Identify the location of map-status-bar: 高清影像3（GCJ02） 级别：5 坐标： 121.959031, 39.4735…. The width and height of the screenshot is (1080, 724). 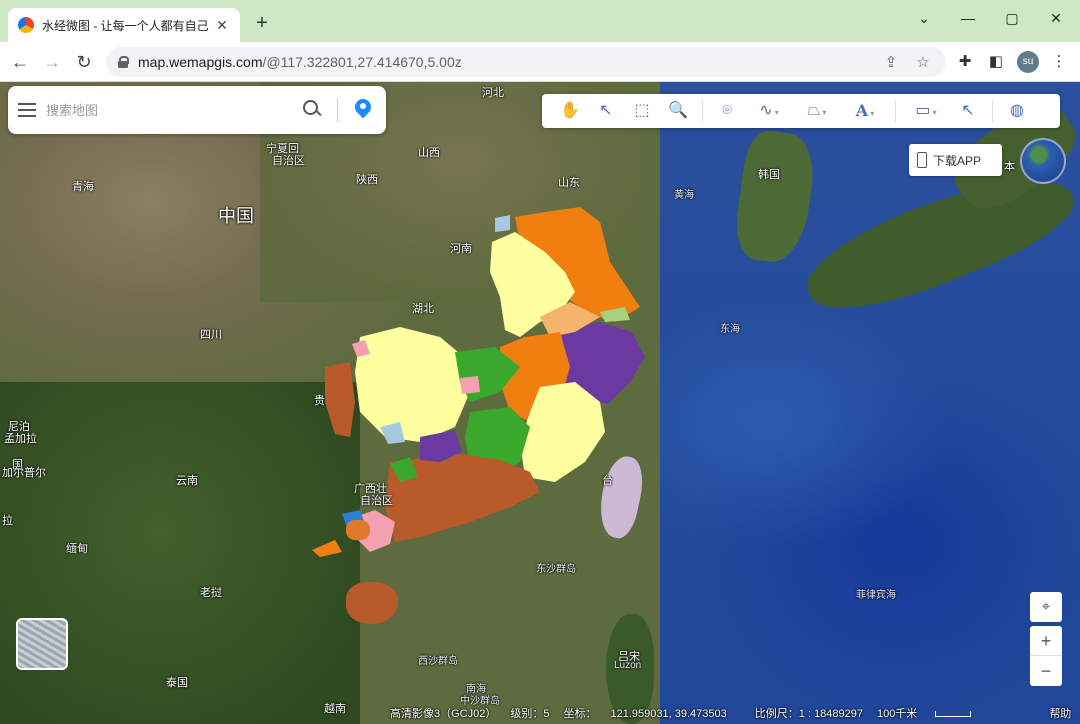
(735, 713).